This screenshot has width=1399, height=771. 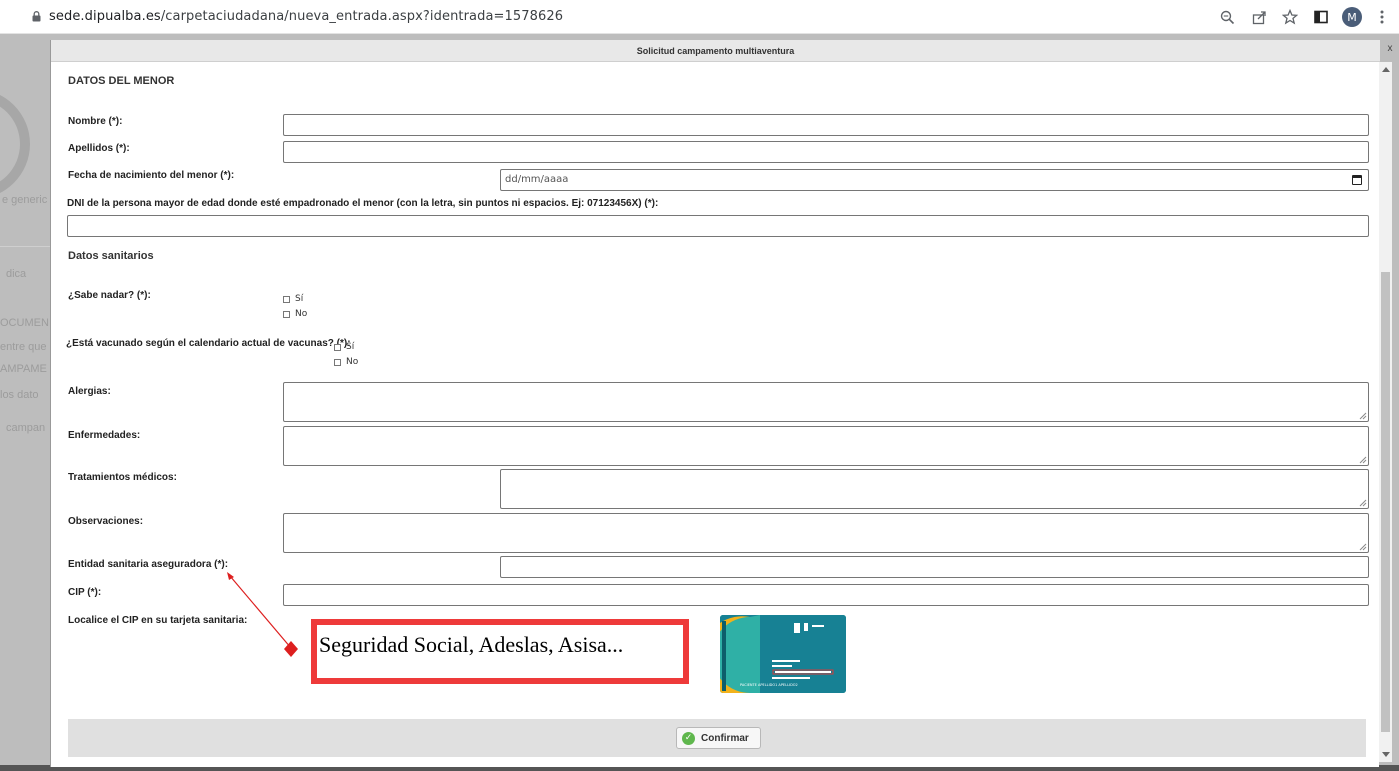 I want to click on confirm-label: Confirmar, so click(x=725, y=738).